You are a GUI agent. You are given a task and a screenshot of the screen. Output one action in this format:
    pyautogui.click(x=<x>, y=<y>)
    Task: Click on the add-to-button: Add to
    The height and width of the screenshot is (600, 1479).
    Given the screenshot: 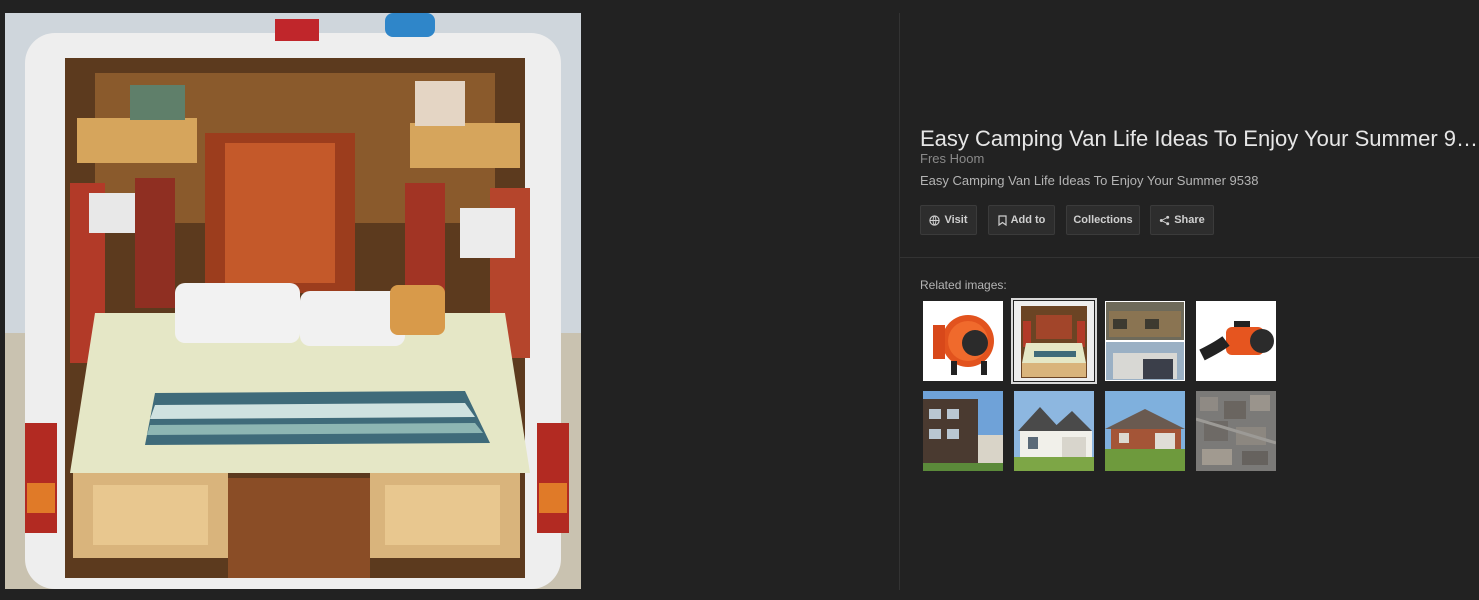 What is the action you would take?
    pyautogui.click(x=1021, y=220)
    